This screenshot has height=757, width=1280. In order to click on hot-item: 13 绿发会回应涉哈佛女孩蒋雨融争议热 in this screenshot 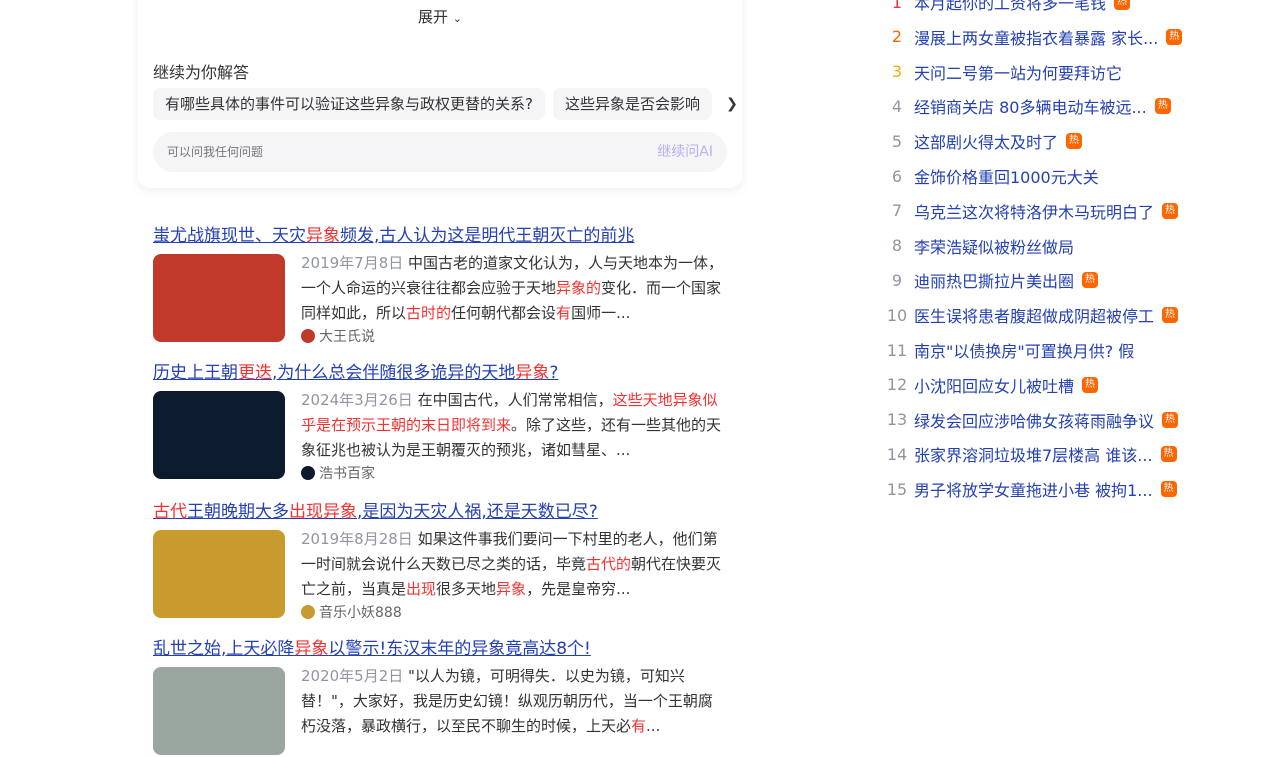, I will do `click(1029, 420)`.